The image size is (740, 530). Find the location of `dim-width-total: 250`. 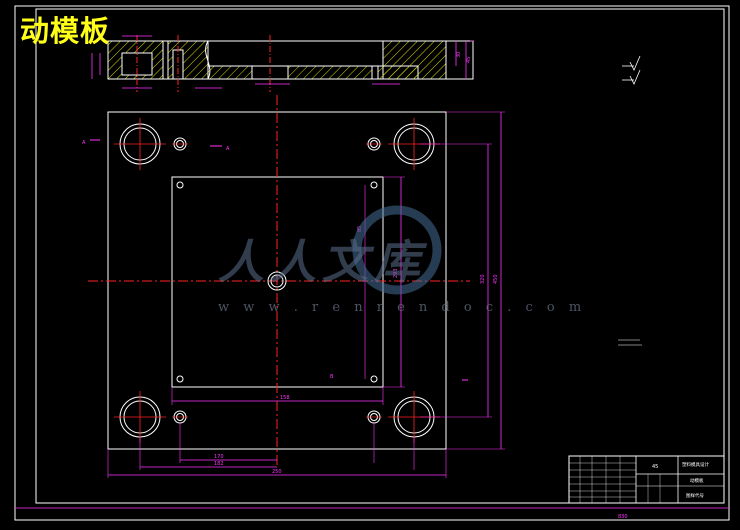

dim-width-total: 250 is located at coordinates (277, 472).